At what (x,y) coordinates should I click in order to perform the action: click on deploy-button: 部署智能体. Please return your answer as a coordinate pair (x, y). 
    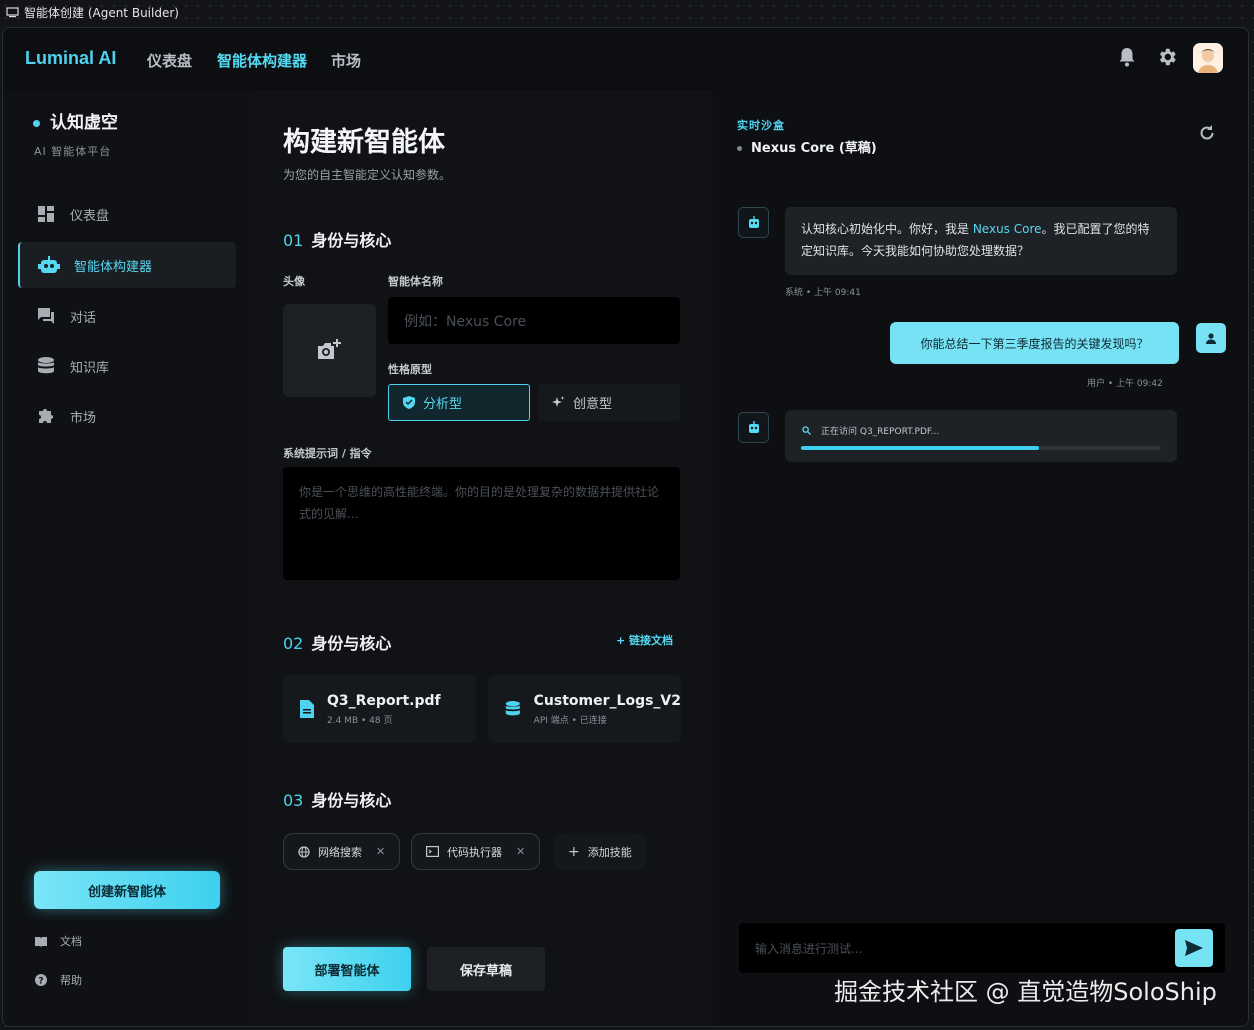
    Looking at the image, I should click on (347, 969).